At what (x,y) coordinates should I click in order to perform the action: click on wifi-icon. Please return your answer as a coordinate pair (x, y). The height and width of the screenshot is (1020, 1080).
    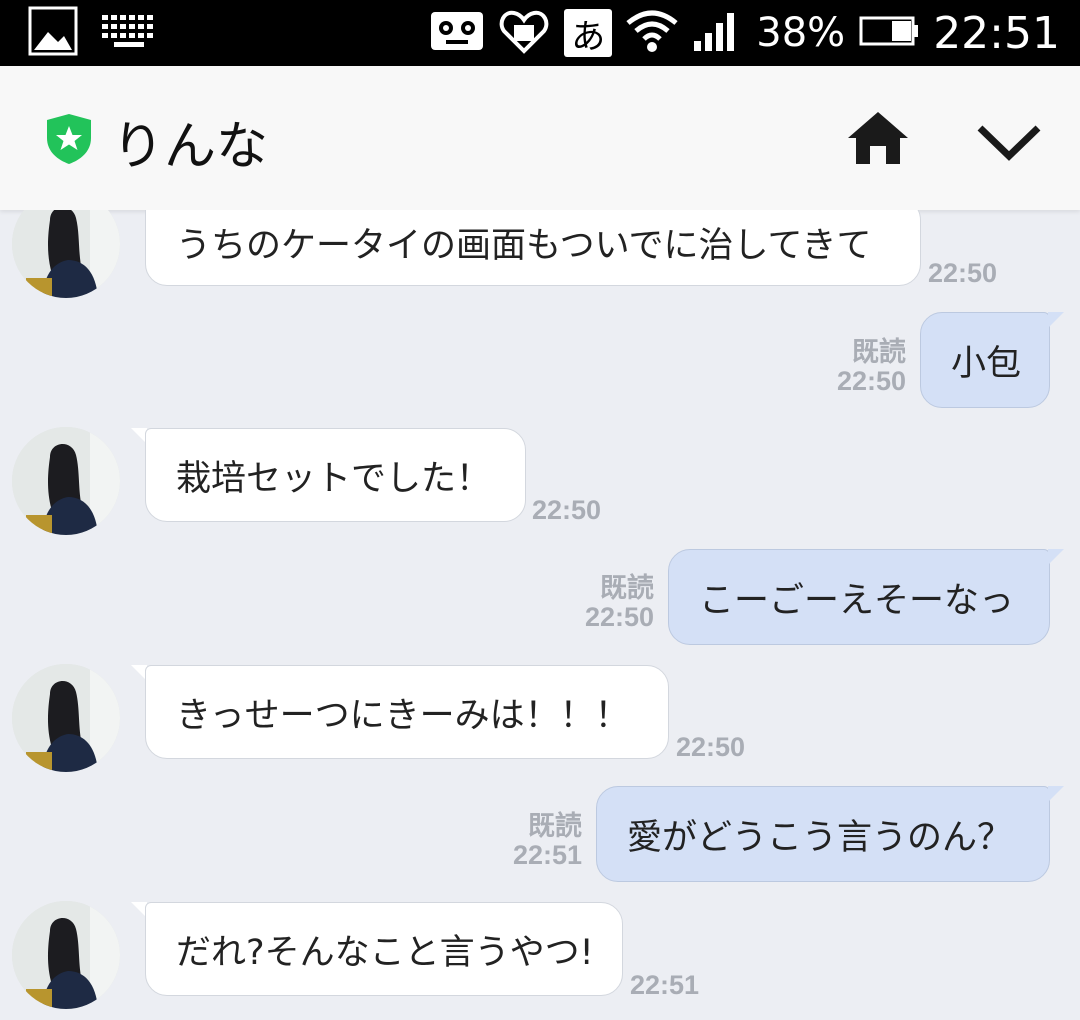
    Looking at the image, I should click on (652, 33).